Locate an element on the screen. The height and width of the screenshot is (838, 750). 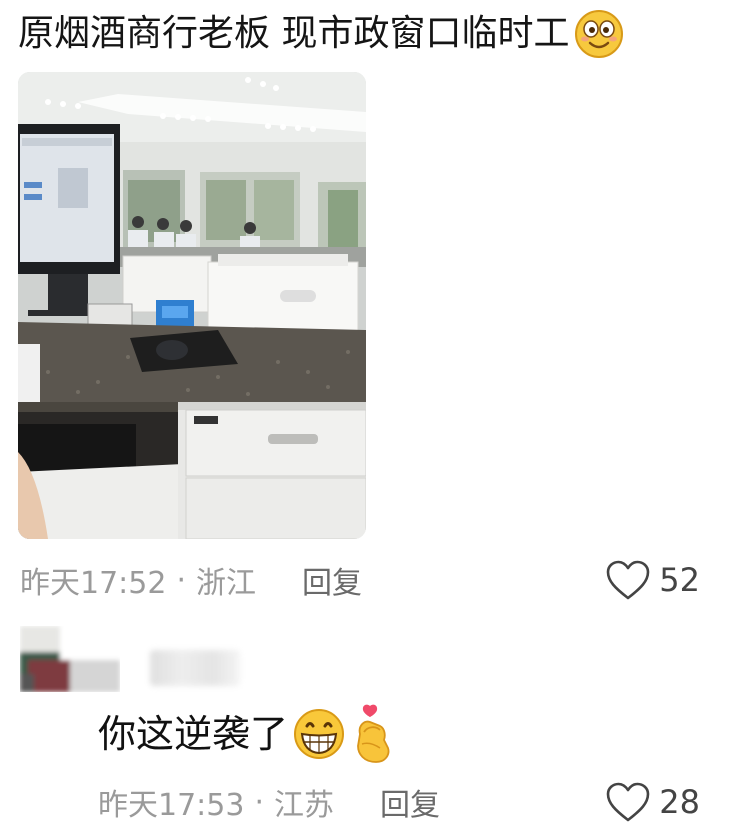
post-like-button: 52 is located at coordinates (652, 580).